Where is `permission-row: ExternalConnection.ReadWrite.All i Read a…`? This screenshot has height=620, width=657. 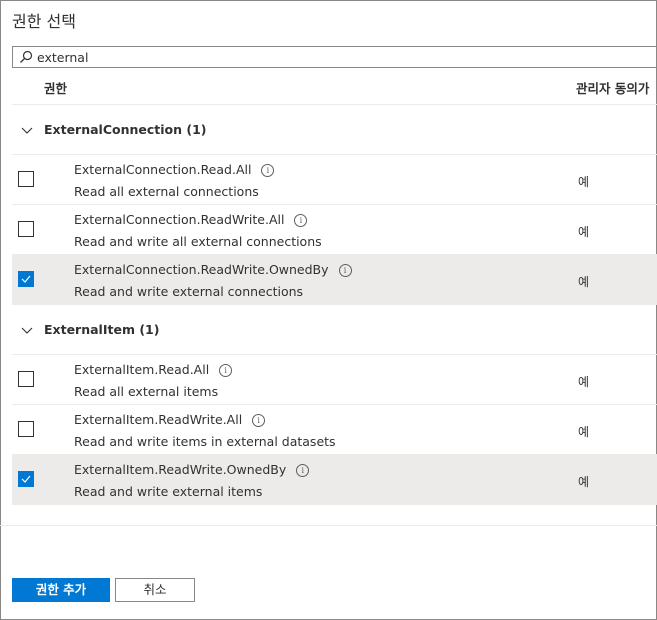
permission-row: ExternalConnection.ReadWrite.All i Read a… is located at coordinates (334, 230).